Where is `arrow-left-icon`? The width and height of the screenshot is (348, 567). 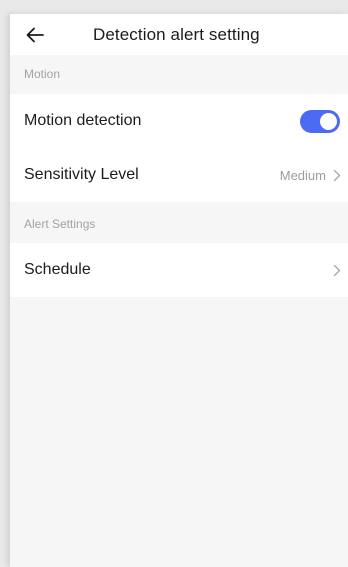
arrow-left-icon is located at coordinates (35, 35).